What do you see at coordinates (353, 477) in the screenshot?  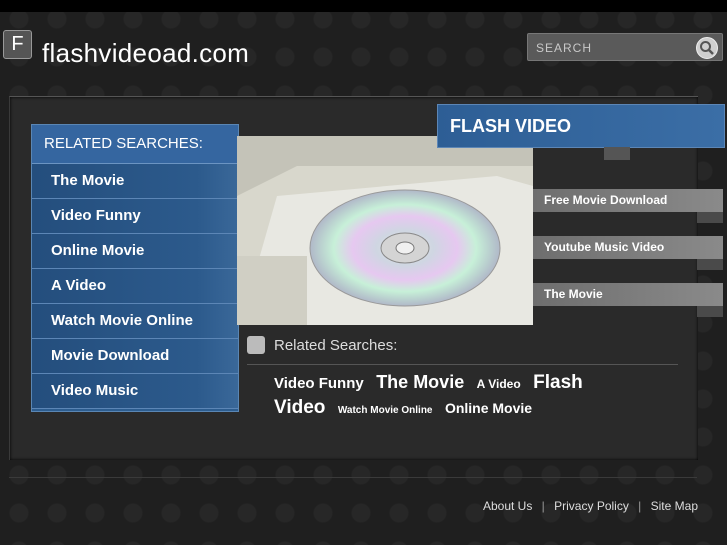 I see `footer-divider` at bounding box center [353, 477].